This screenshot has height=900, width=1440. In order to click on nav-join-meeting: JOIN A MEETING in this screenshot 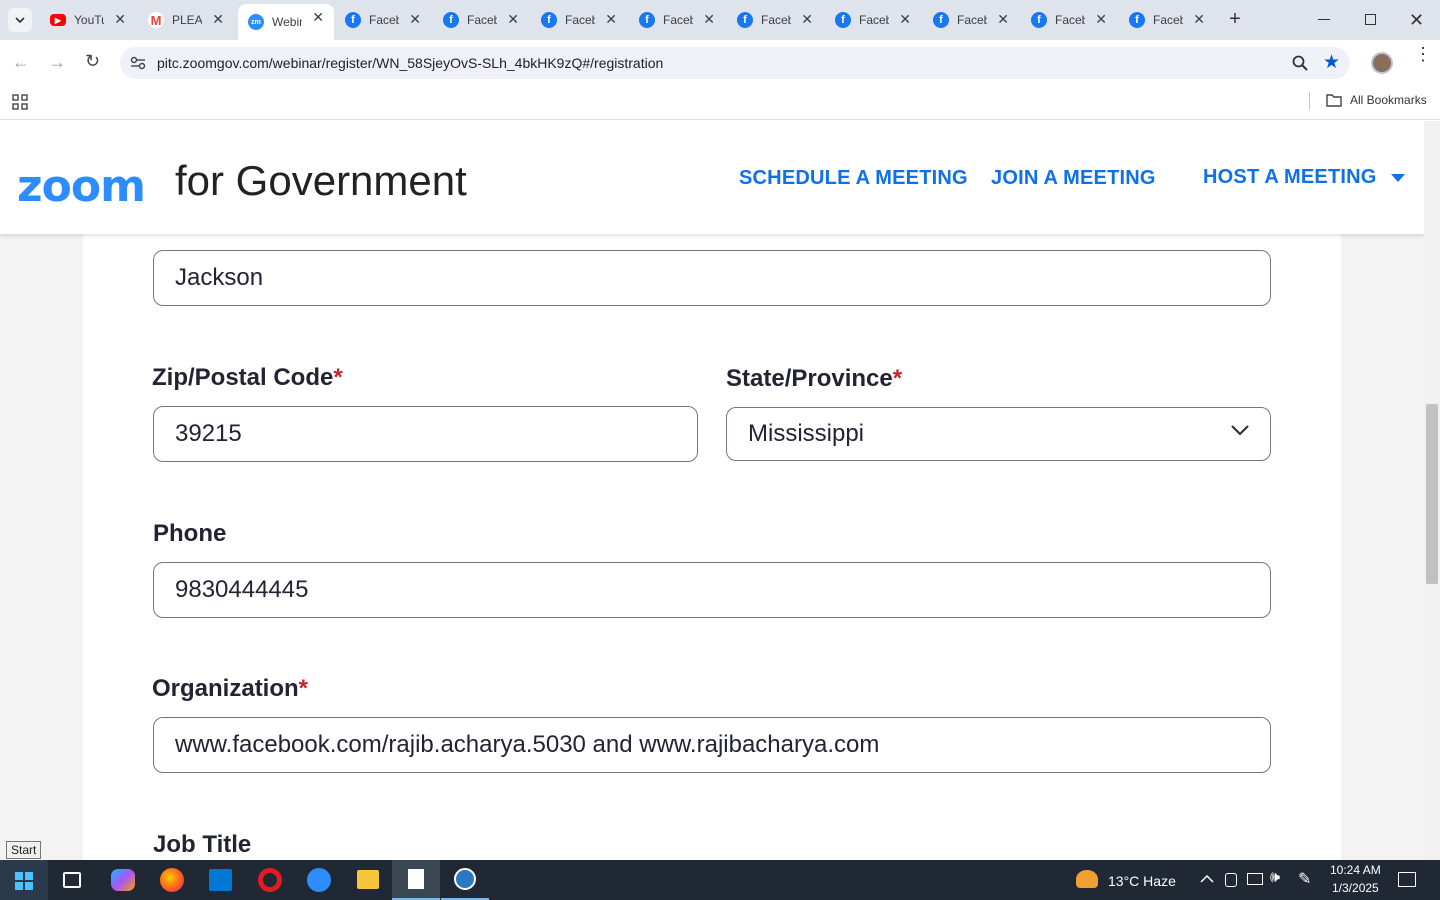, I will do `click(1073, 178)`.